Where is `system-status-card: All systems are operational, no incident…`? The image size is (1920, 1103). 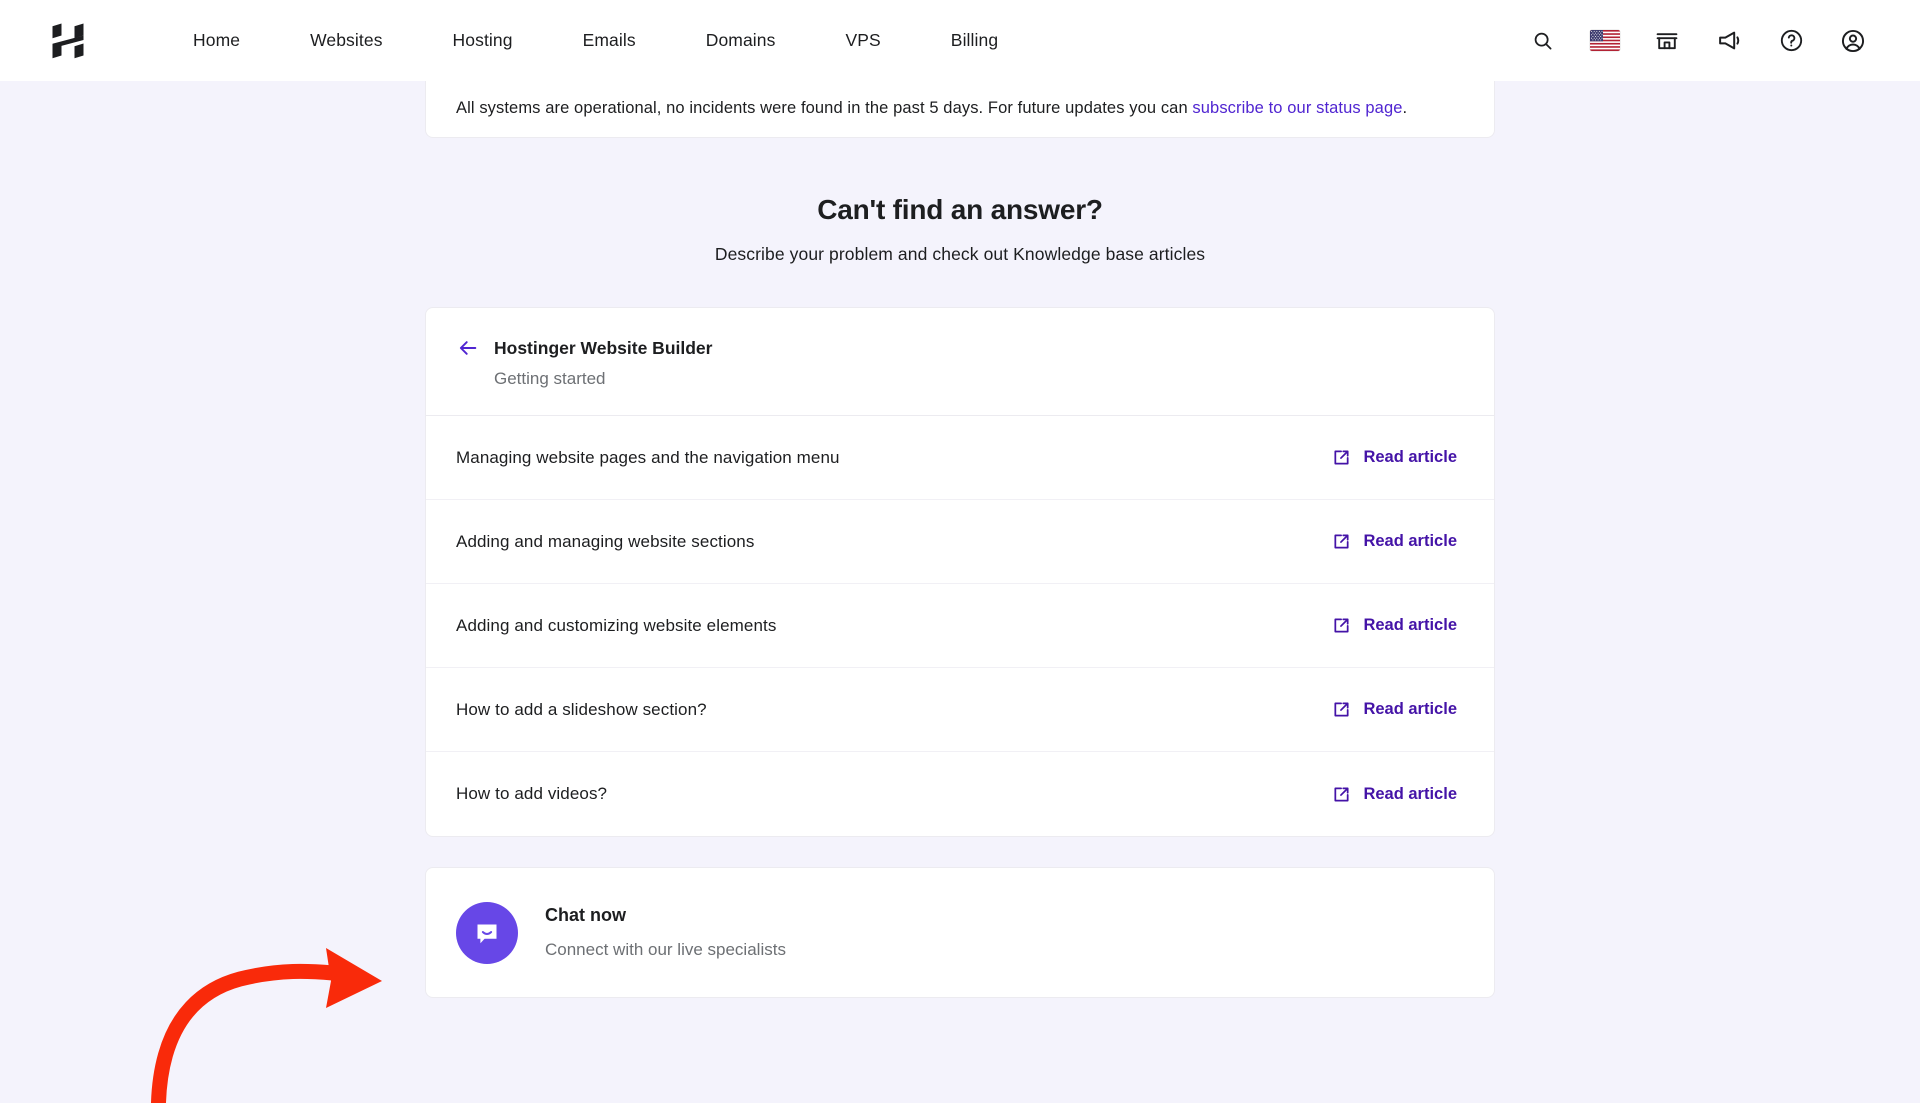 system-status-card: All systems are operational, no incident… is located at coordinates (960, 109).